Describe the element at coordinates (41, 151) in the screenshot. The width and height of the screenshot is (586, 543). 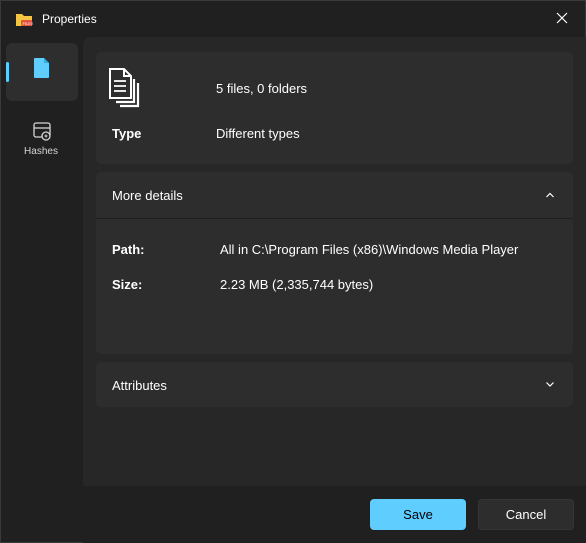
I see `sidebar-item-label: Hashes` at that location.